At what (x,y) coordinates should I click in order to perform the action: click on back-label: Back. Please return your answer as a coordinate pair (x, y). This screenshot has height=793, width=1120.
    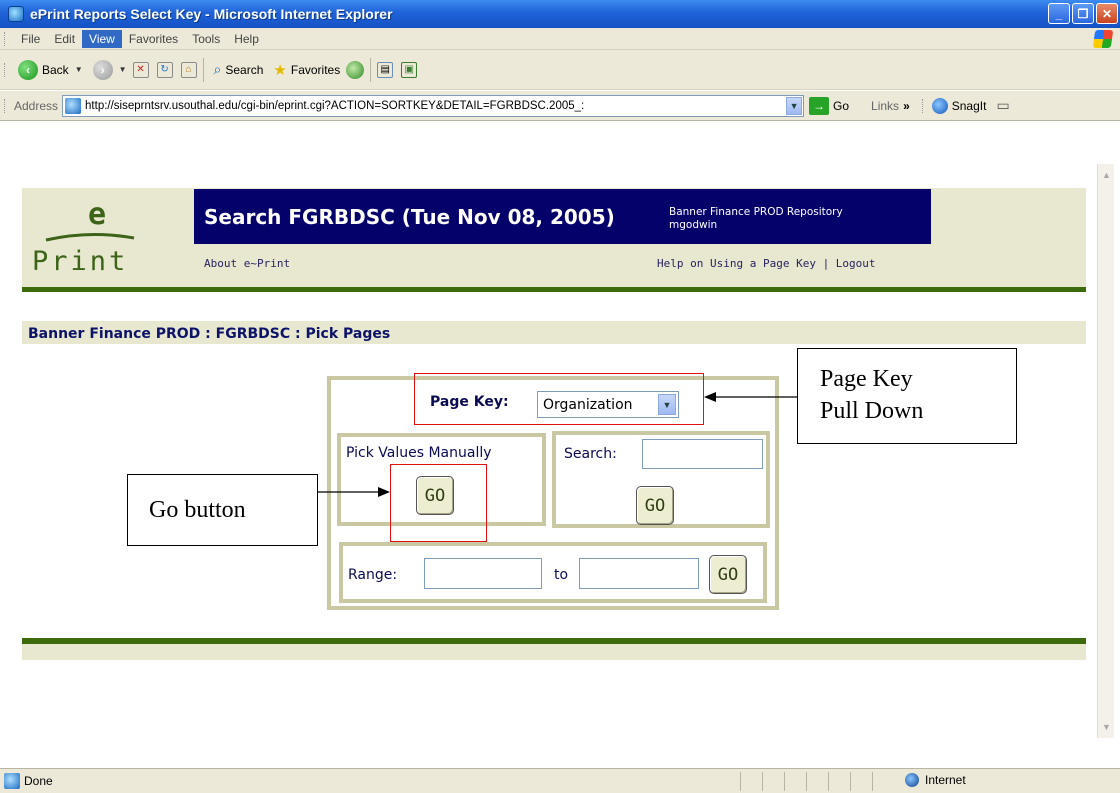
    Looking at the image, I should click on (55, 69).